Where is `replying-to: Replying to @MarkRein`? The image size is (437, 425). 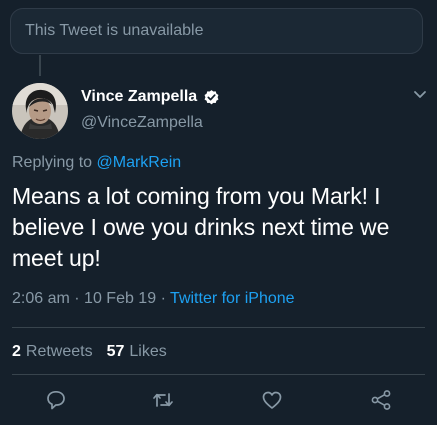 replying-to: Replying to @MarkRein is located at coordinates (96, 163).